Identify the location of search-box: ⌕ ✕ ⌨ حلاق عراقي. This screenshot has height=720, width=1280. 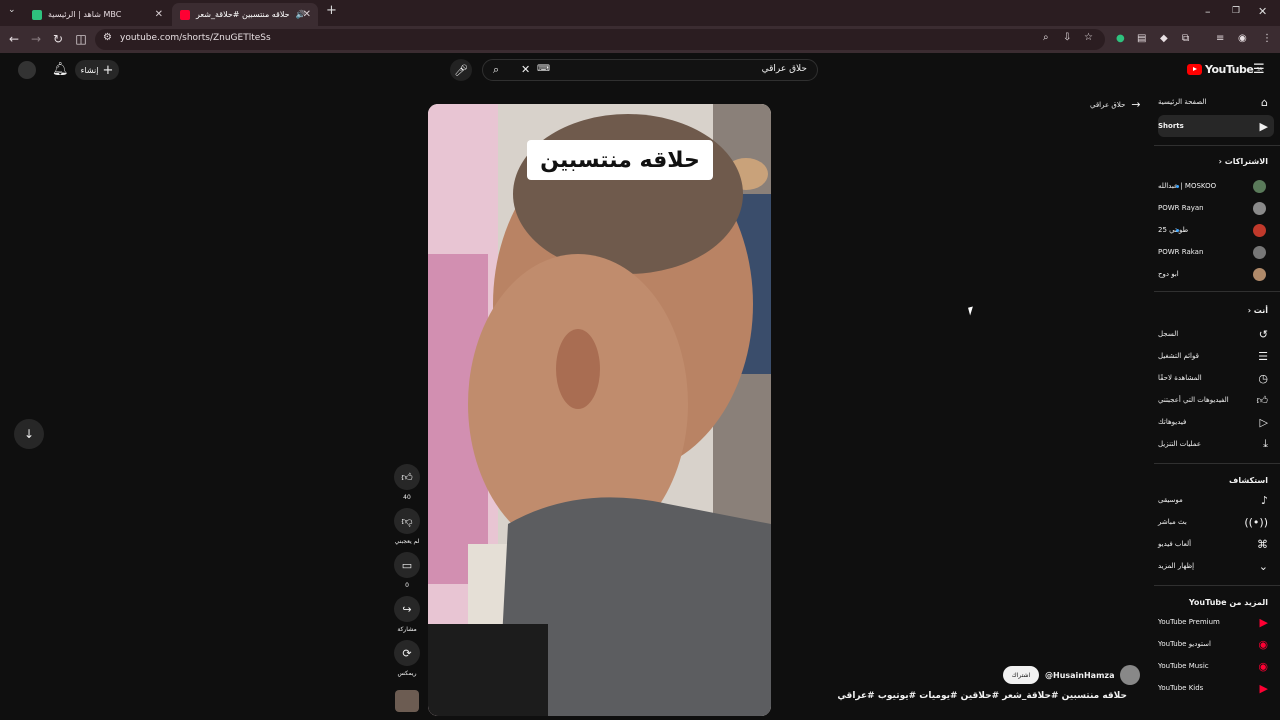
(650, 70).